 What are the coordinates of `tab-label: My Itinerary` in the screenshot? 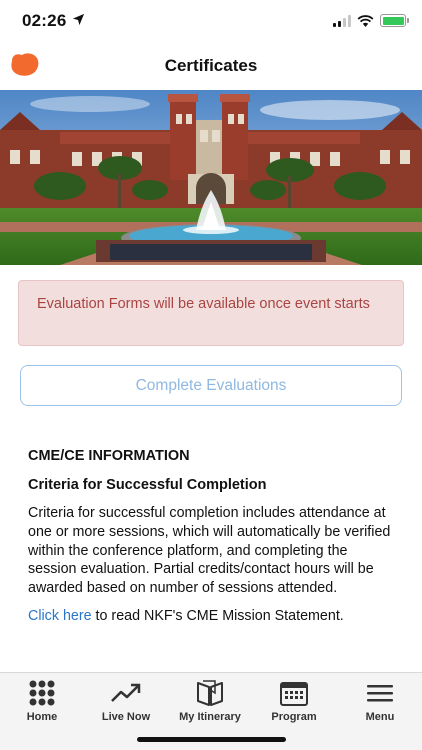 It's located at (210, 717).